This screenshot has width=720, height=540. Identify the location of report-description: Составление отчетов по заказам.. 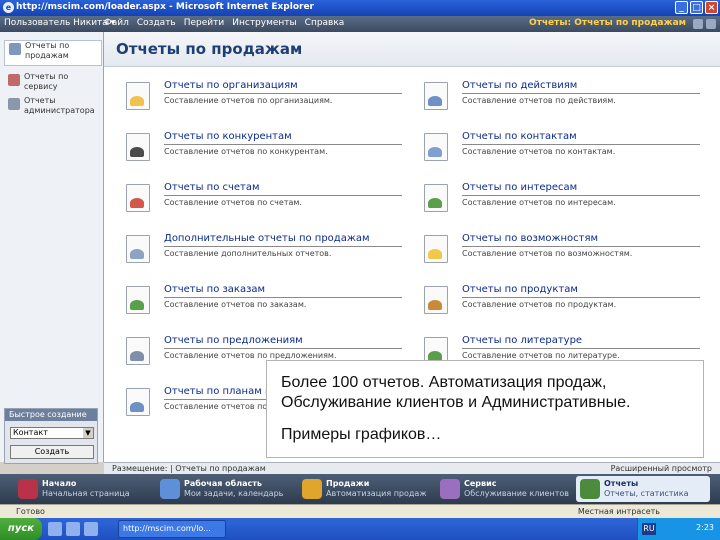
(235, 304).